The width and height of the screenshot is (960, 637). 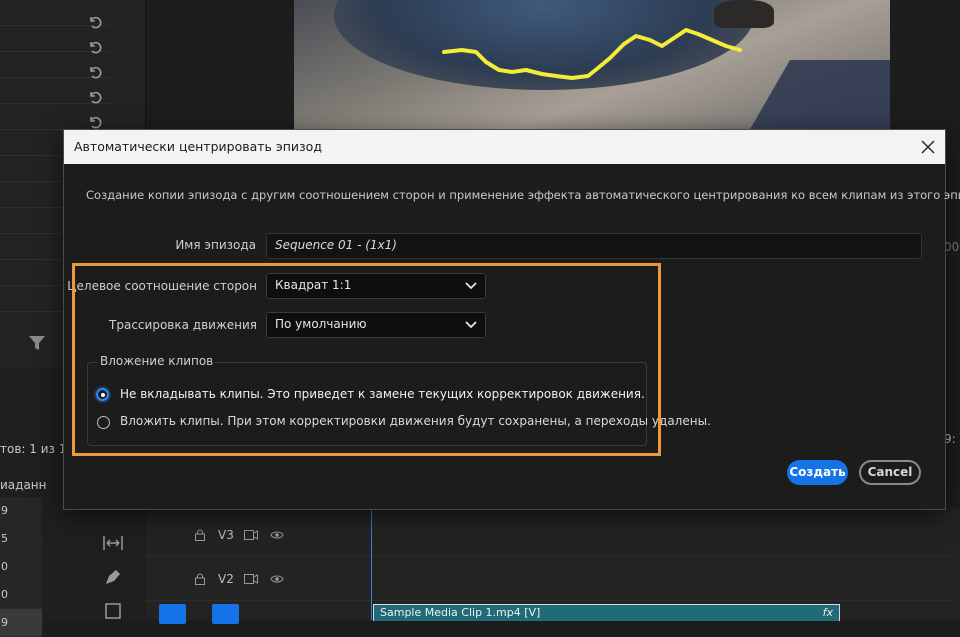 What do you see at coordinates (37, 343) in the screenshot?
I see `filter-icon` at bounding box center [37, 343].